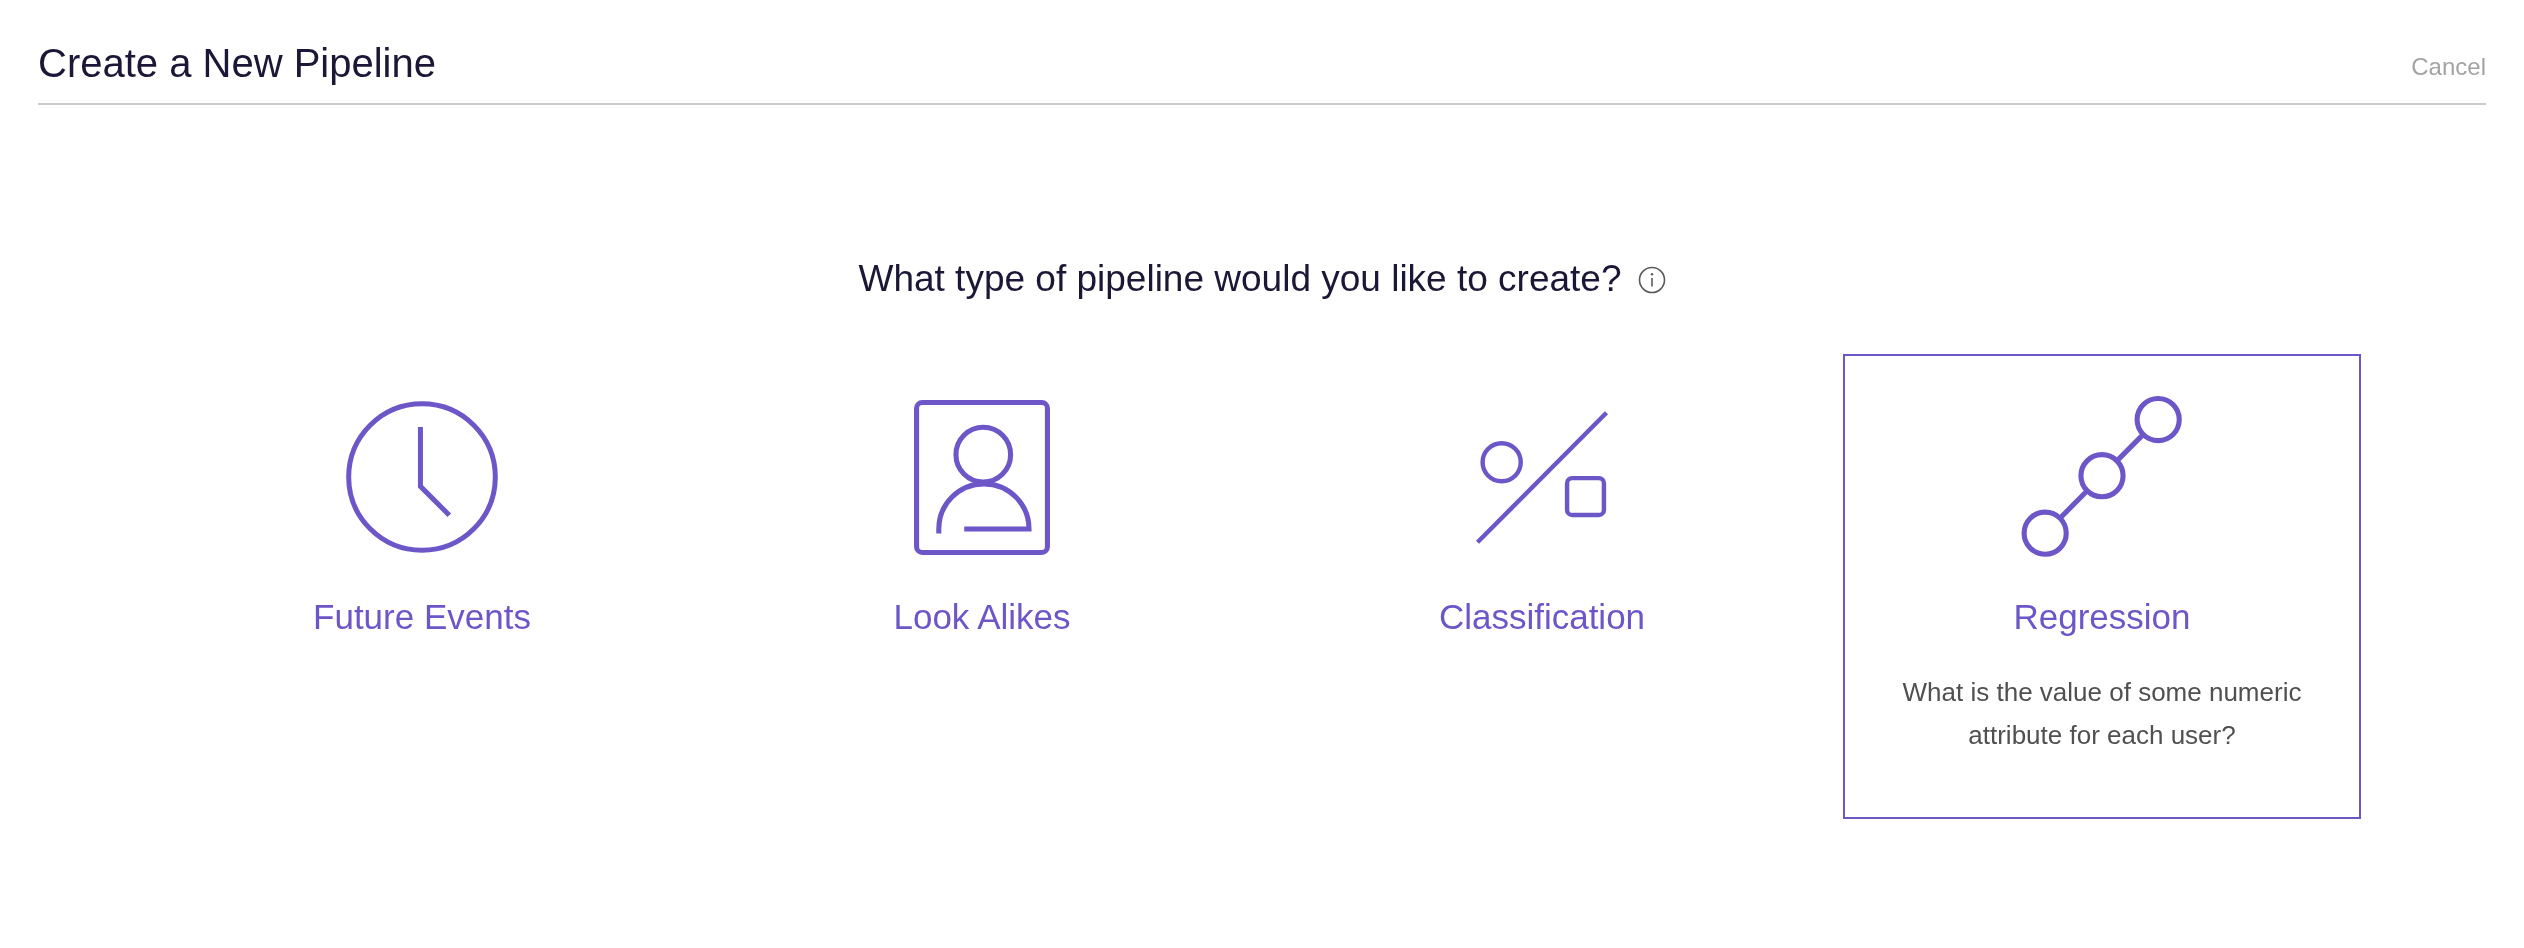 This screenshot has width=2524, height=948. Describe the element at coordinates (982, 586) in the screenshot. I see `pipeline-type-card: Look Alikes` at that location.